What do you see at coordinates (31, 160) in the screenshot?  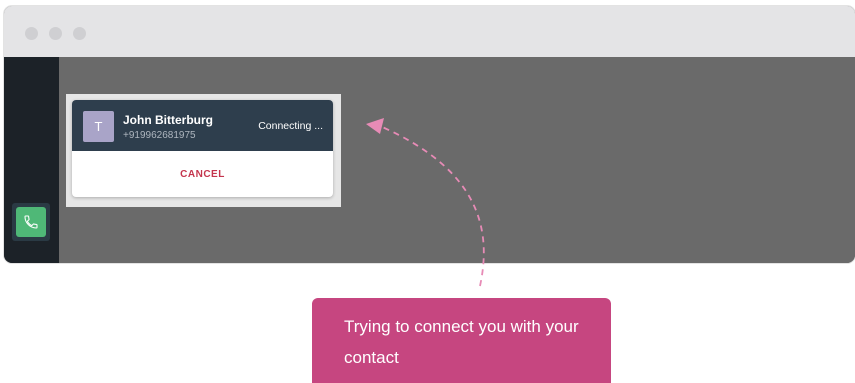 I see `sidebar` at bounding box center [31, 160].